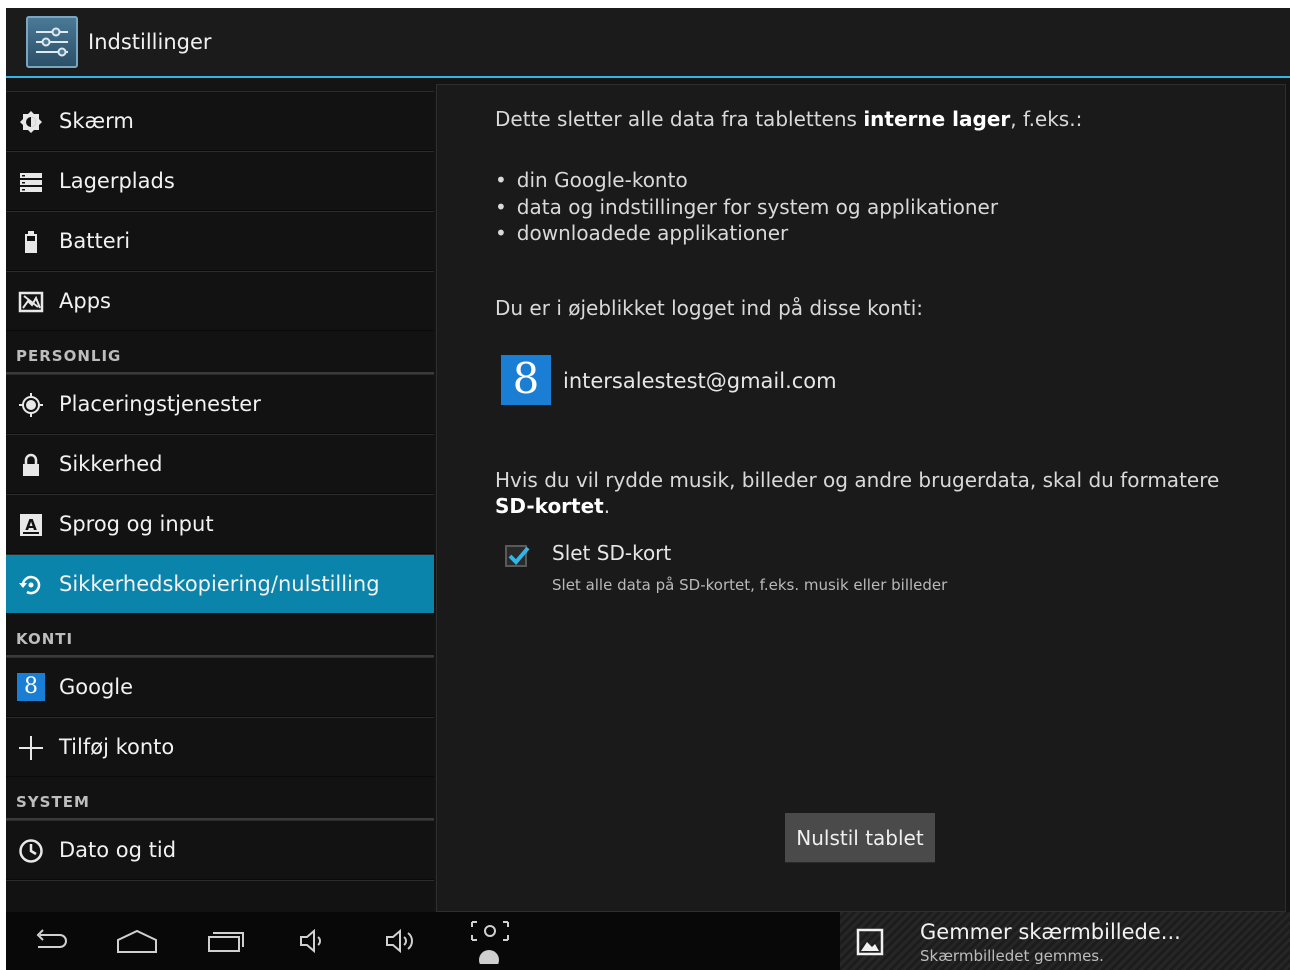  I want to click on sidebar-item-language: A Sprog og input, so click(220, 524).